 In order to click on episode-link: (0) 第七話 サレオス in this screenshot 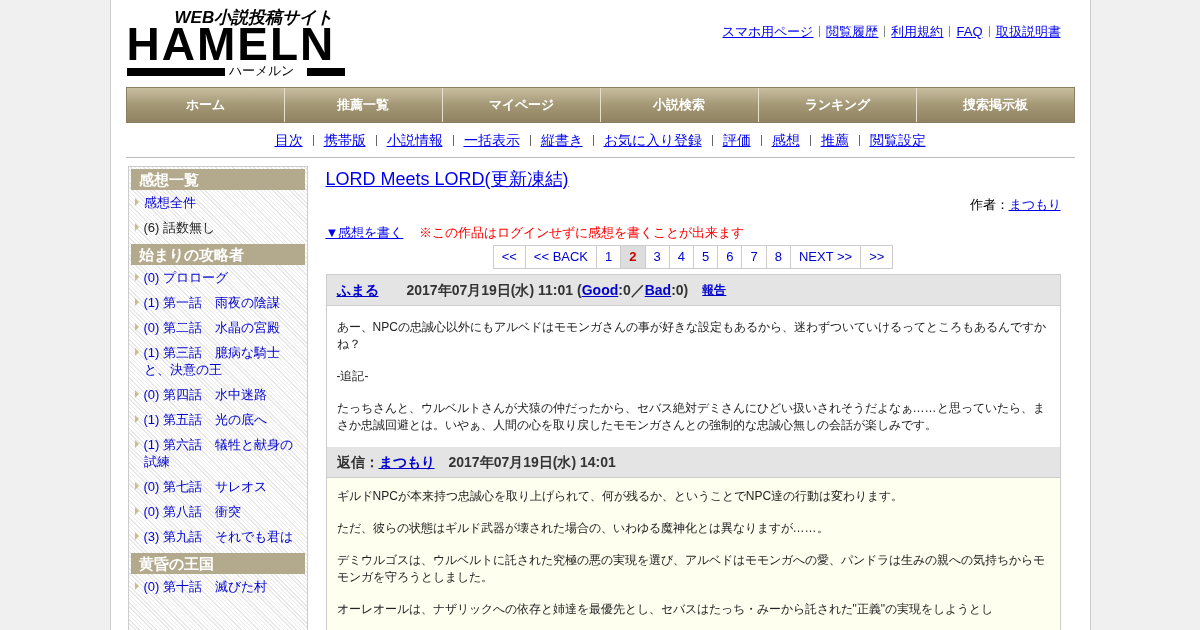, I will do `click(205, 486)`.